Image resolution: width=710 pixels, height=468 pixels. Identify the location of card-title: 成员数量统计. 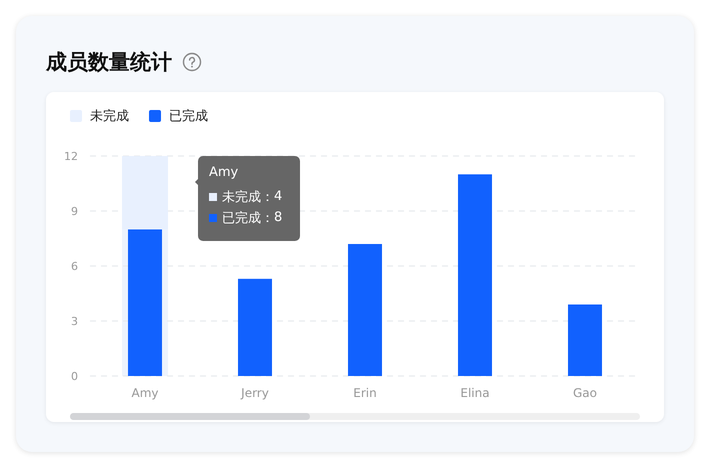
(109, 62).